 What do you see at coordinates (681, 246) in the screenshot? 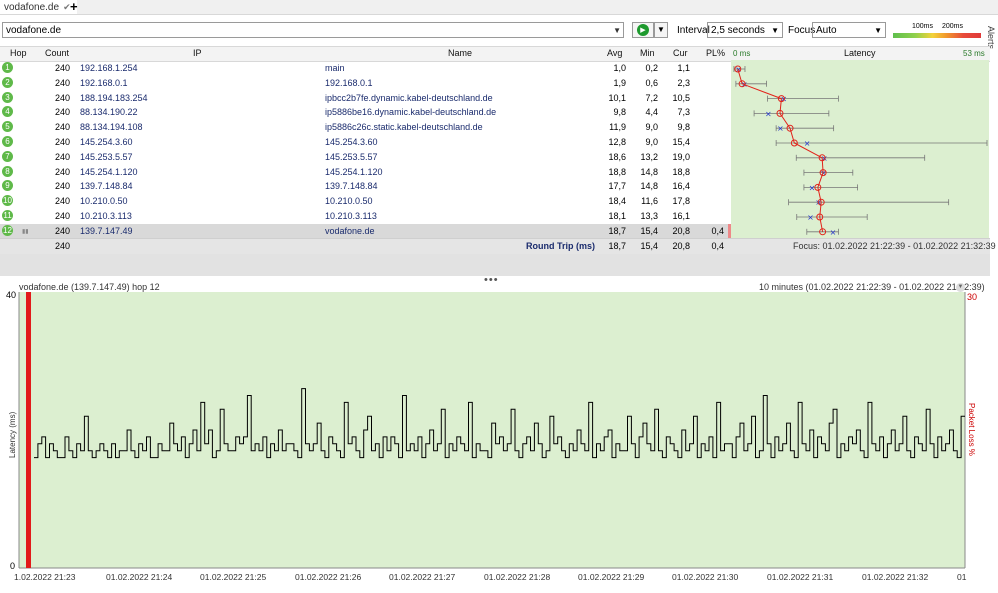
I see `footer-cur: 20,8` at bounding box center [681, 246].